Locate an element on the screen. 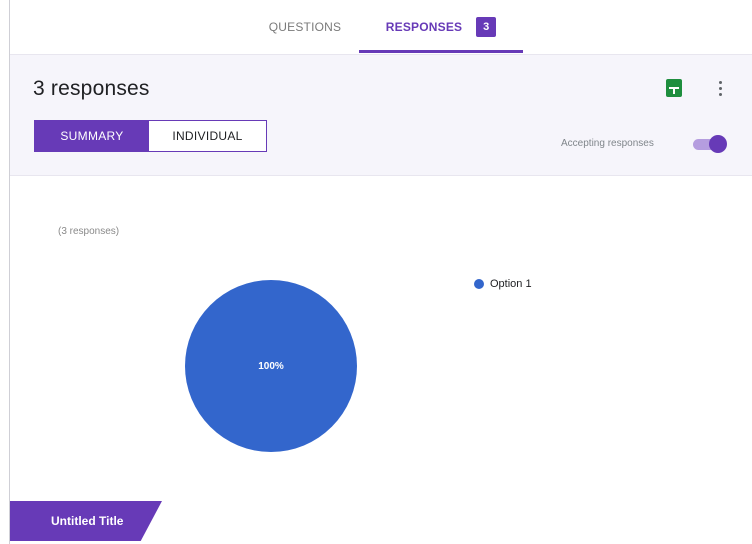 Image resolution: width=752 pixels, height=544 pixels. tab-responses-label: RESPONSES is located at coordinates (424, 27).